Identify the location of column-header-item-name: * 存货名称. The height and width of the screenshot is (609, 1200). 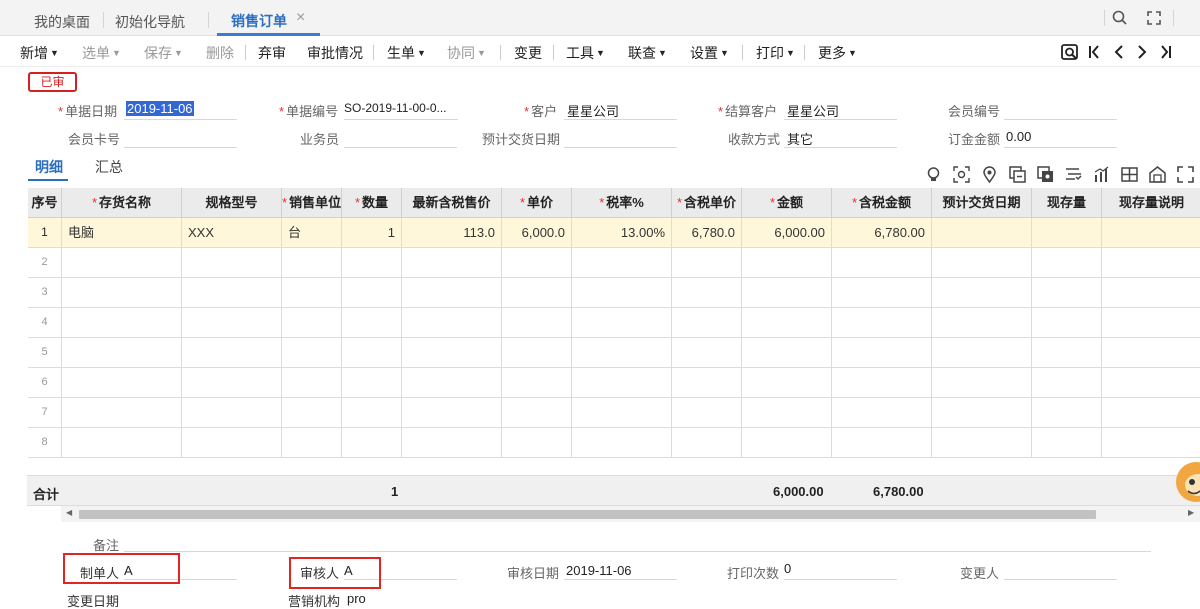
(122, 203).